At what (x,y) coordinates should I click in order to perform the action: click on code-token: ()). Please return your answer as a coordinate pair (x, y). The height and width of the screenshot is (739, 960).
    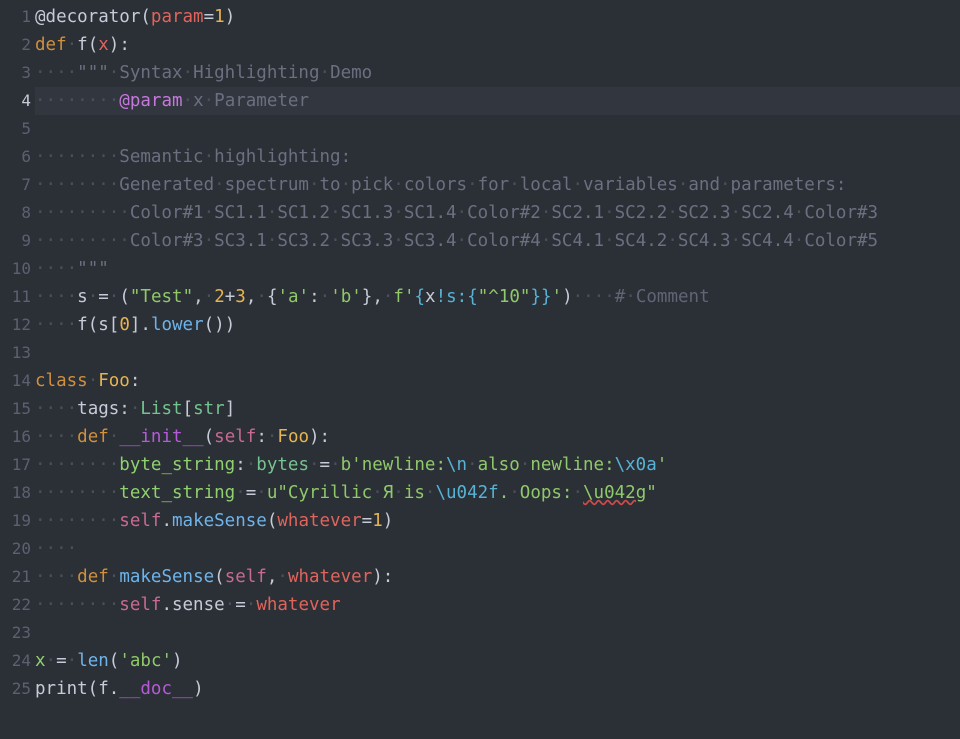
    Looking at the image, I should click on (219, 325).